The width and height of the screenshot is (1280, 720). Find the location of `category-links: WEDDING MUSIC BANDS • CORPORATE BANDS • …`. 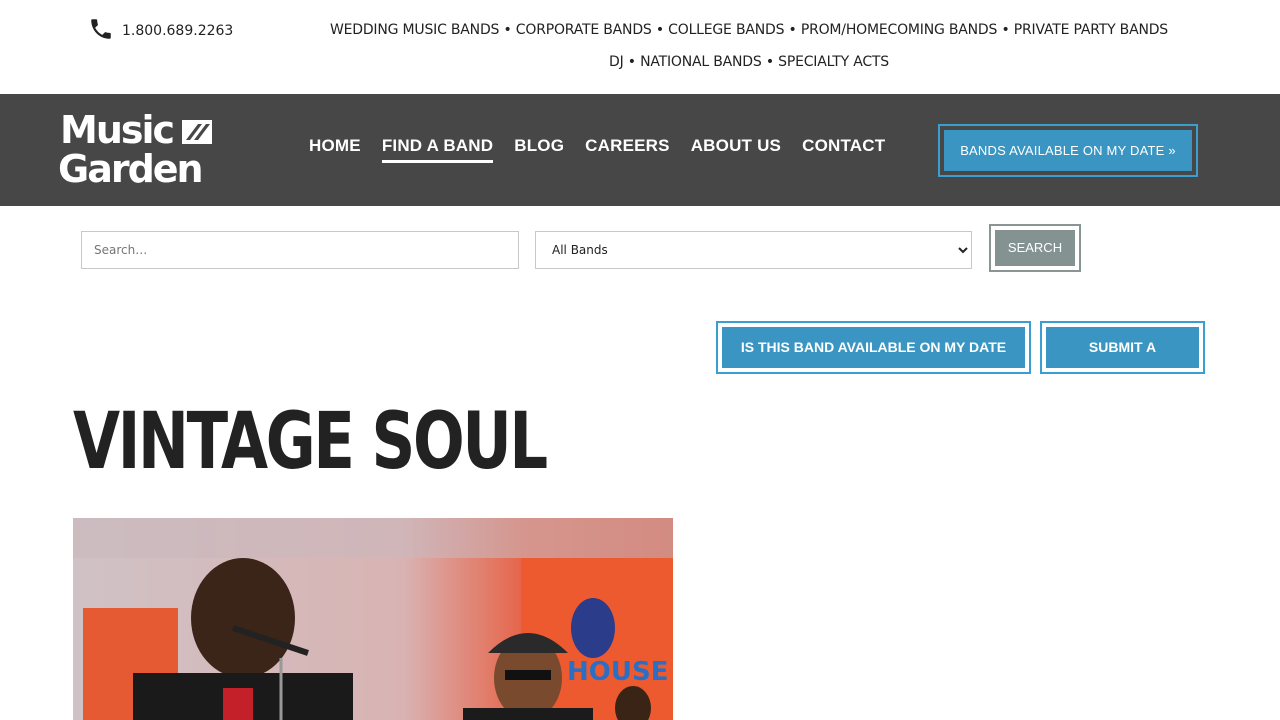

category-links: WEDDING MUSIC BANDS • CORPORATE BANDS • … is located at coordinates (749, 46).